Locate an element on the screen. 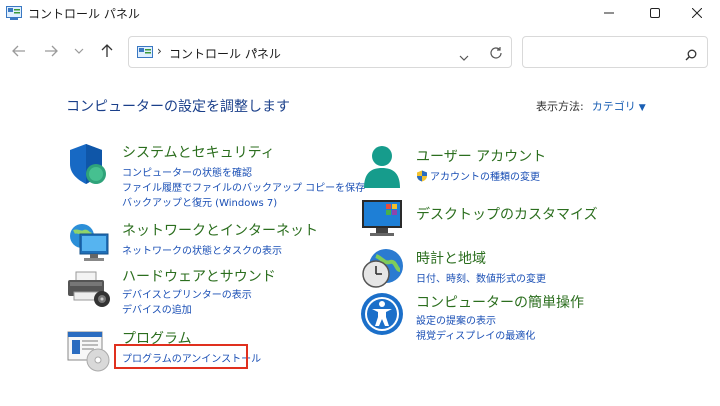 The width and height of the screenshot is (720, 406). view-by-dropdown: カテゴリ is located at coordinates (614, 106).